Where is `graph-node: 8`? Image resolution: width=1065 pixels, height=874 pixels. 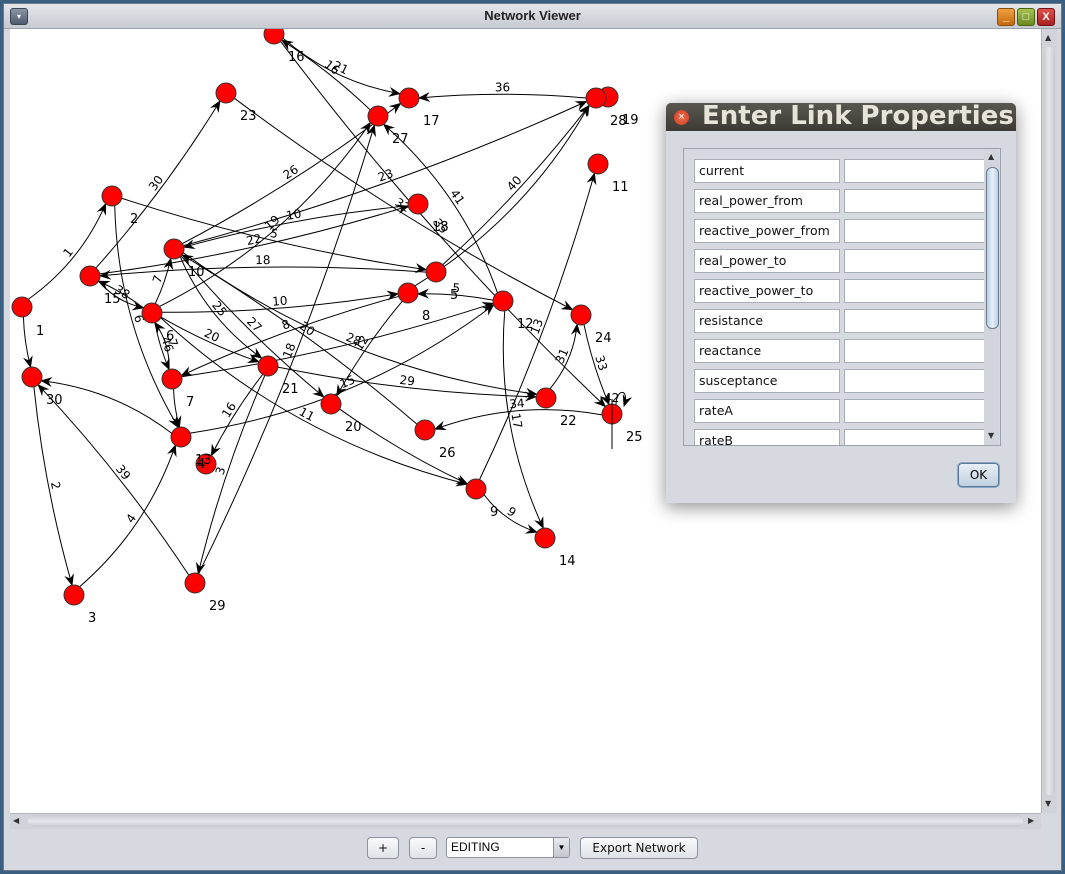
graph-node: 8 is located at coordinates (413, 303).